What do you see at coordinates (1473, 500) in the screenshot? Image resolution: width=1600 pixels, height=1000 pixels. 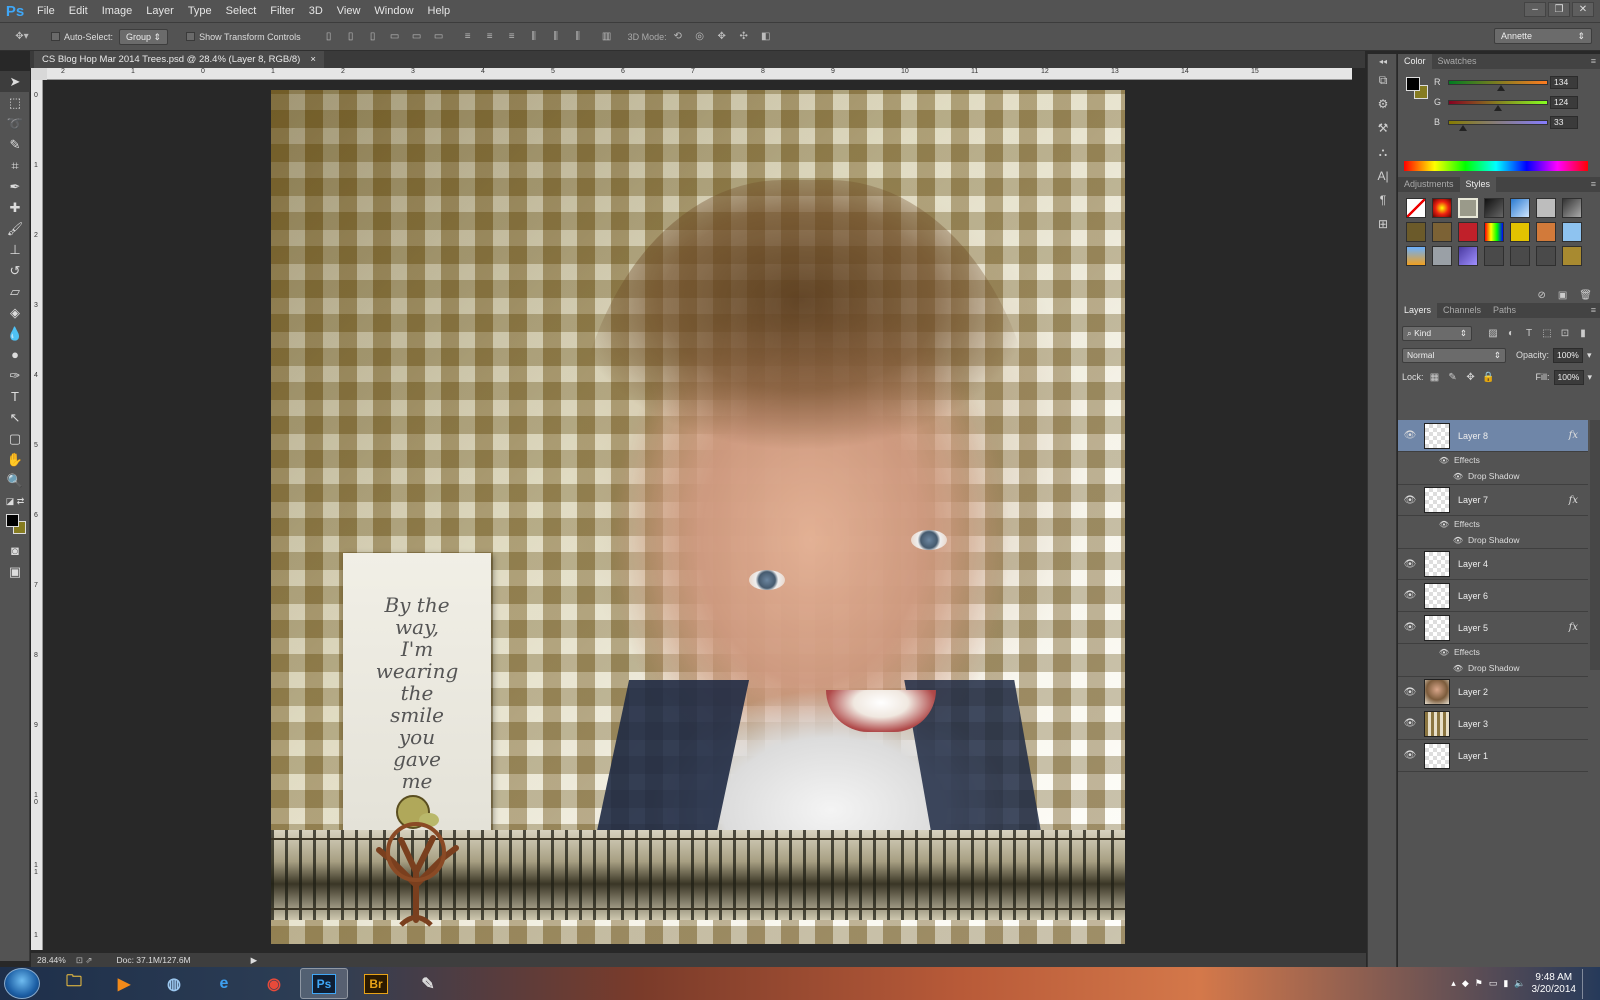 I see `layer-name: Layer 7` at bounding box center [1473, 500].